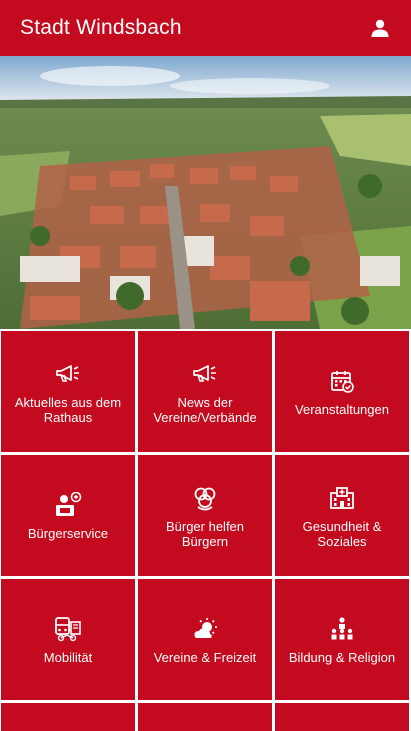  Describe the element at coordinates (342, 381) in the screenshot. I see `calendar-check-icon` at that location.